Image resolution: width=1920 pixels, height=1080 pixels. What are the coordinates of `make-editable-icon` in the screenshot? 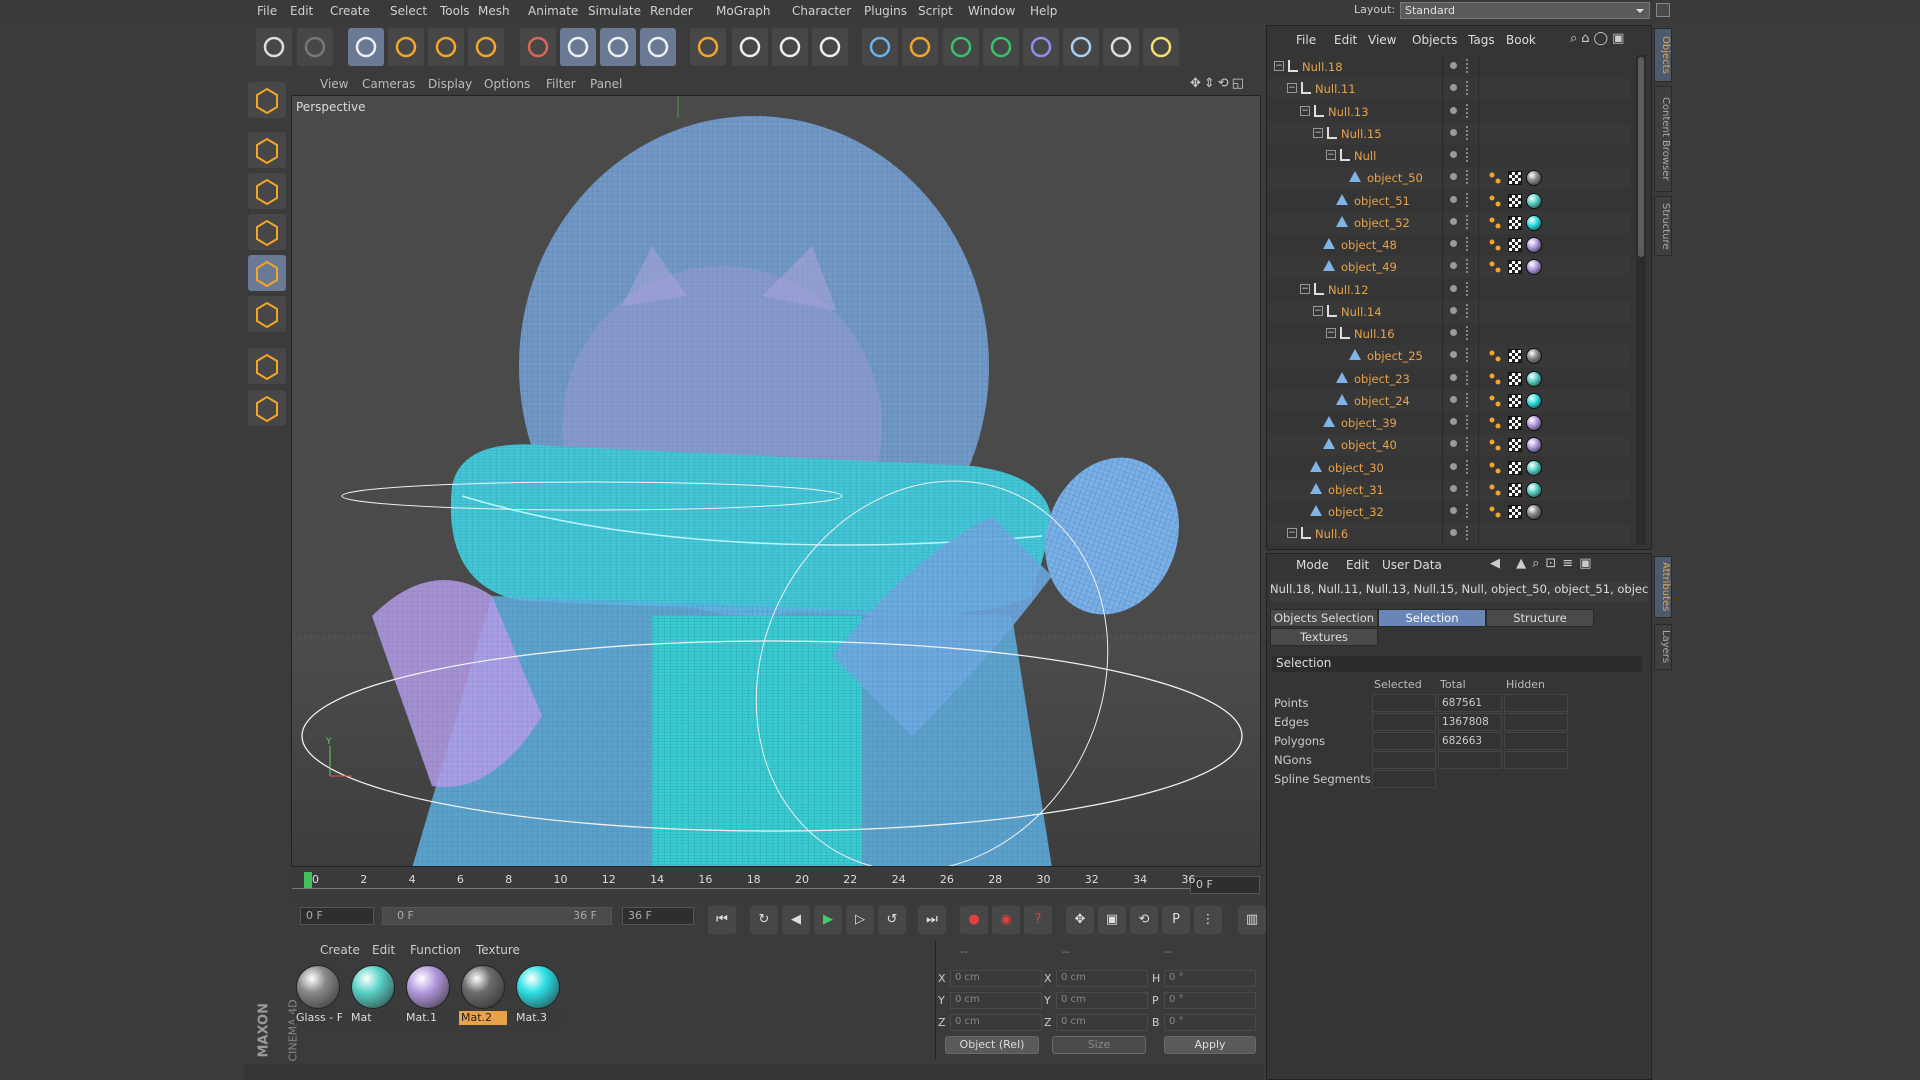 It's located at (267, 100).